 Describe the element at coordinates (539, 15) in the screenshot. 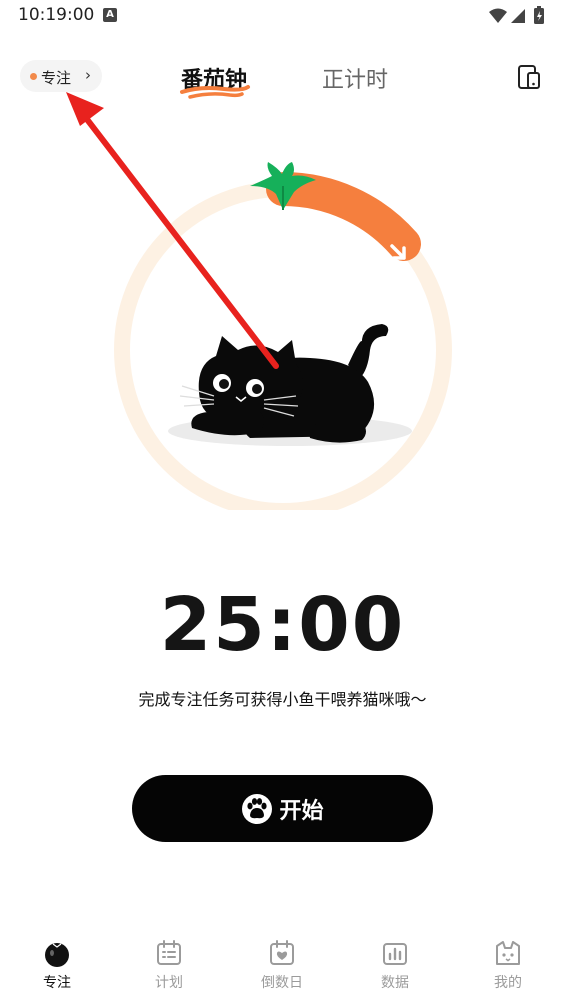

I see `battery-icon` at that location.